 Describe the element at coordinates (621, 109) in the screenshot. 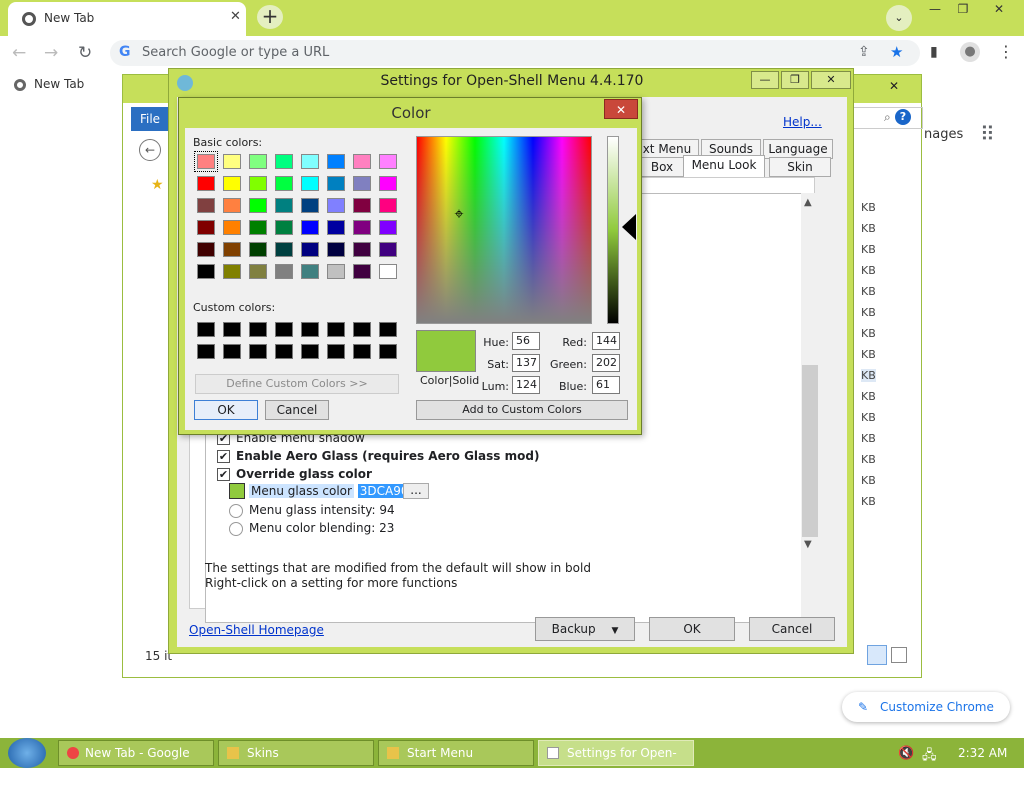

I see `color-dialog-close-button: ✕` at that location.